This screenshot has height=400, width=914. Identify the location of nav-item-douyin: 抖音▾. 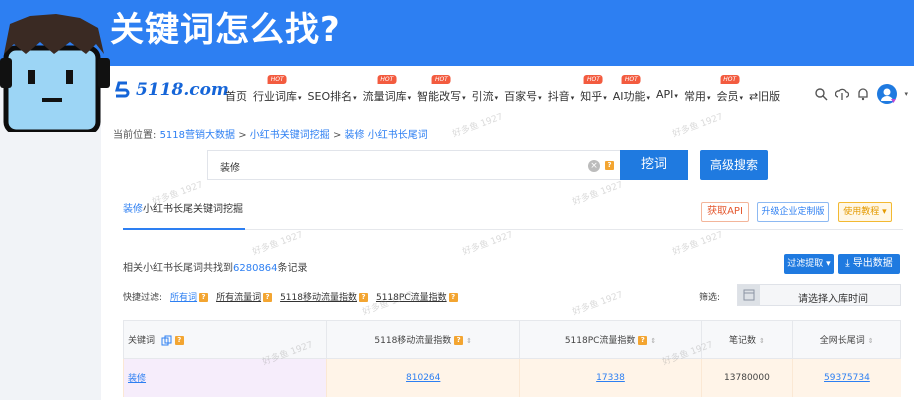
(561, 96).